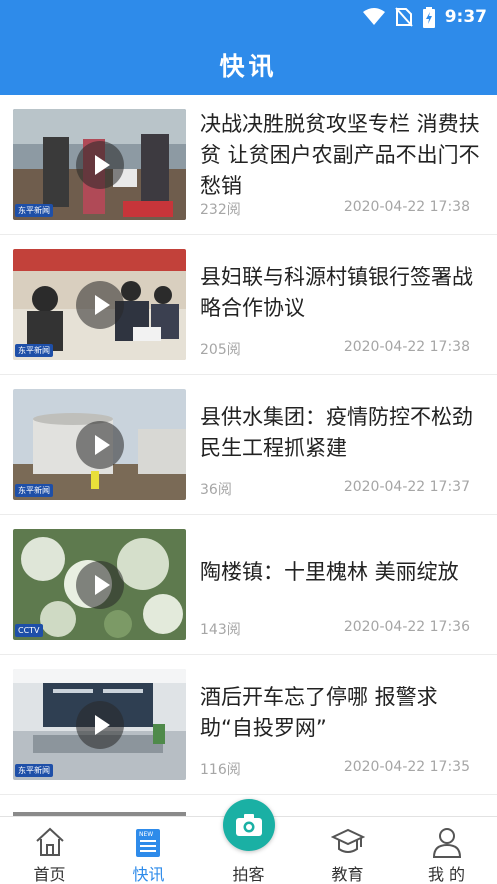 Image resolution: width=497 pixels, height=884 pixels. Describe the element at coordinates (146, 834) in the screenshot. I see `svg-text: NEW` at that location.